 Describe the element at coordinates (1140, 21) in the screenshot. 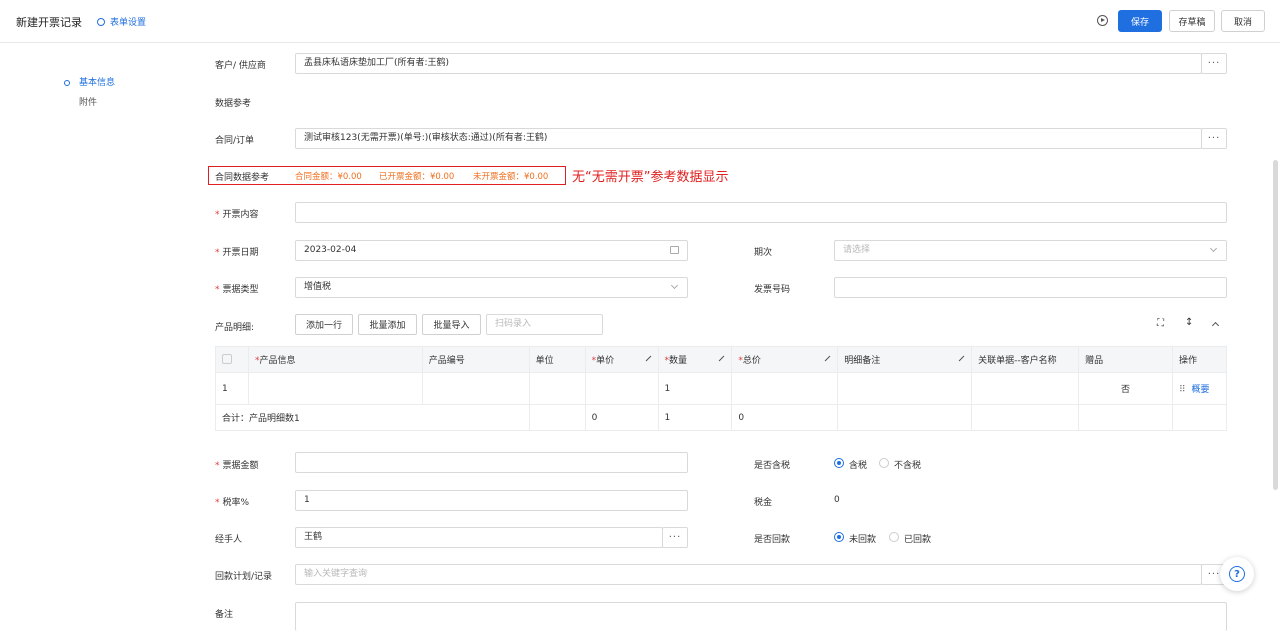

I see `save-button: 保存` at that location.